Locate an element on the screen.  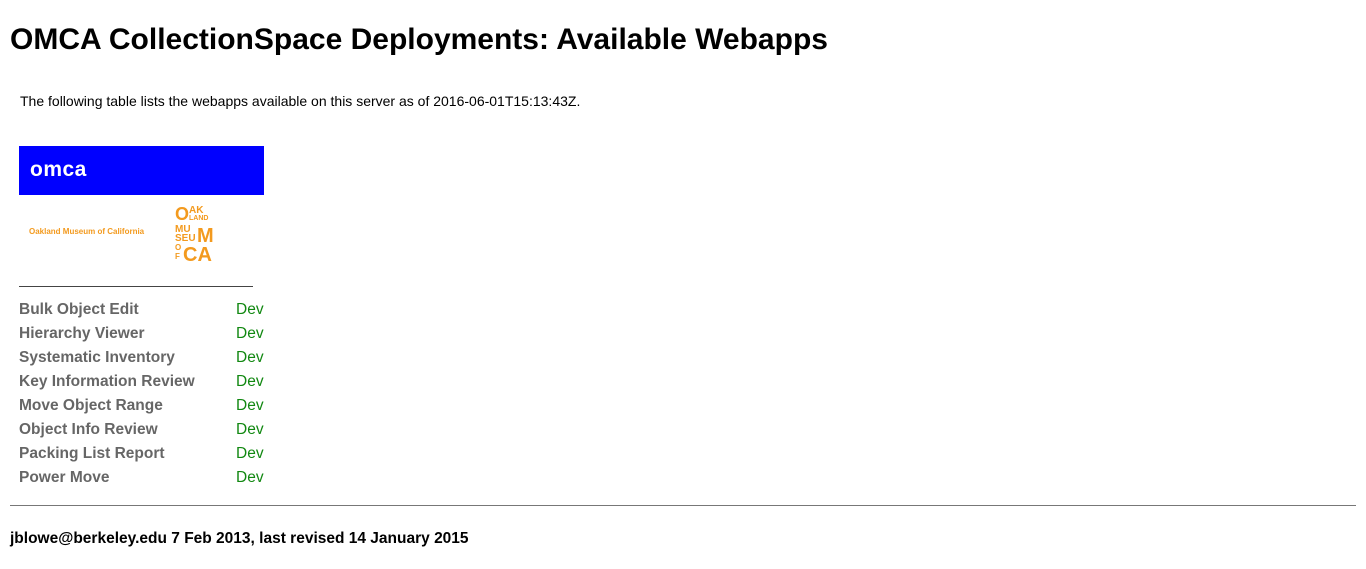
logo-divider is located at coordinates (136, 286).